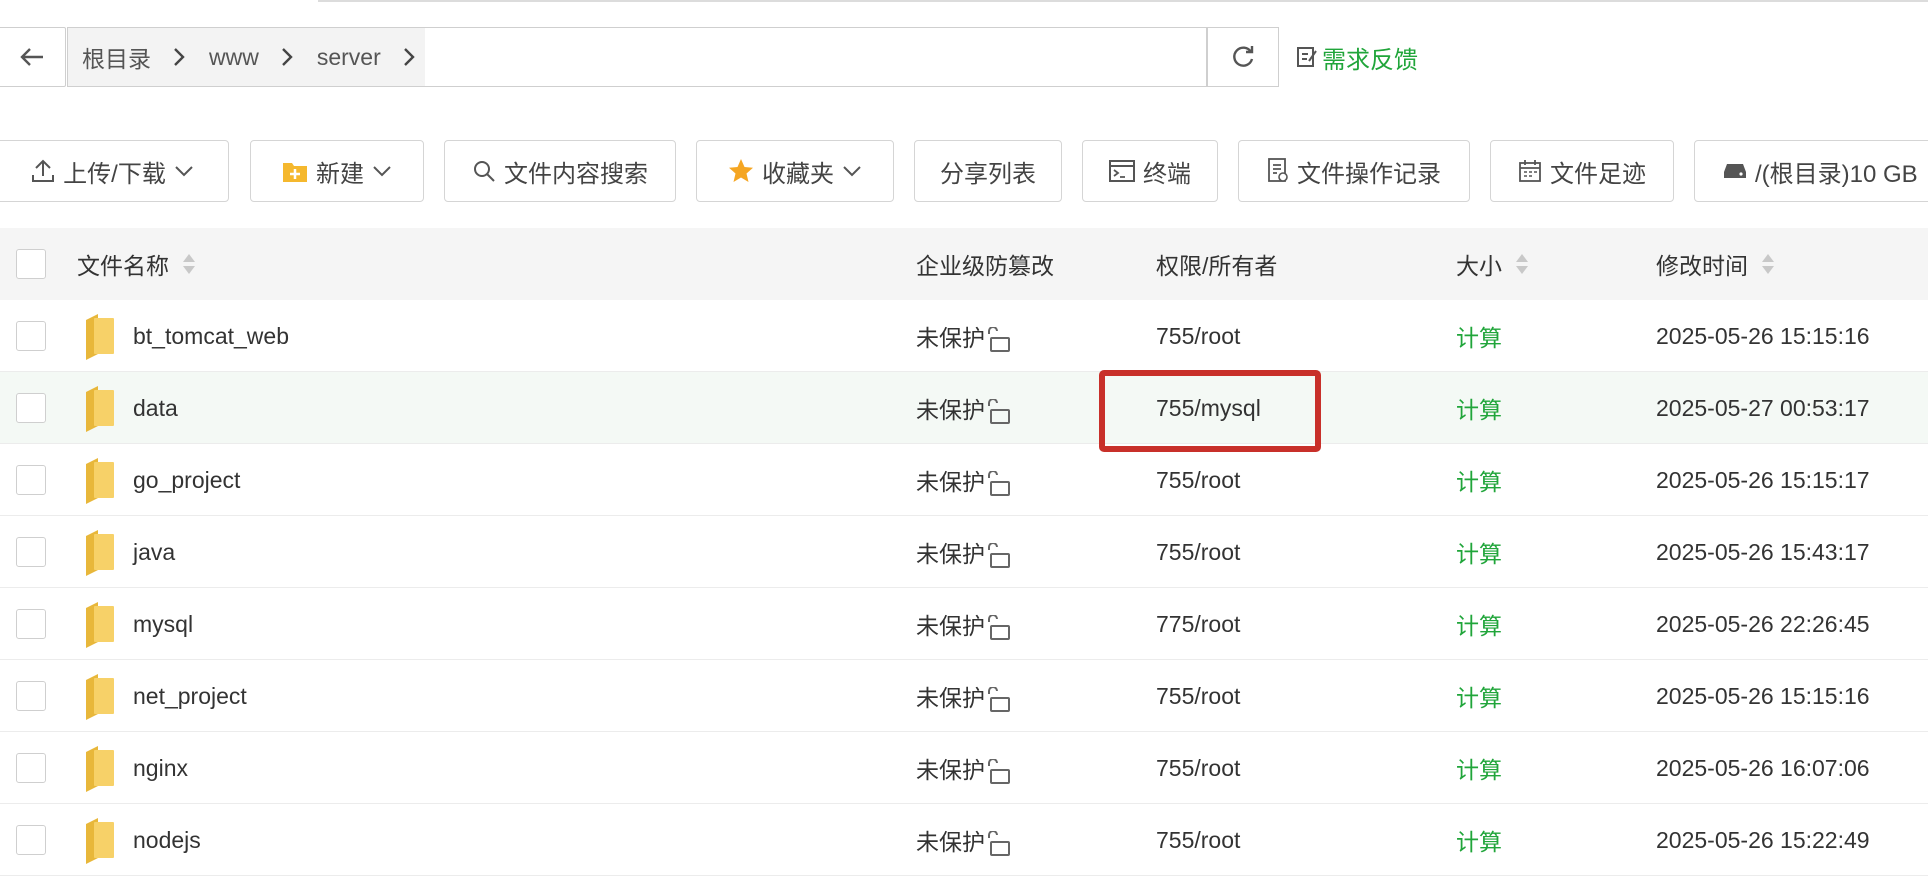 The width and height of the screenshot is (1928, 876). I want to click on chevron-down-icon, so click(852, 171).